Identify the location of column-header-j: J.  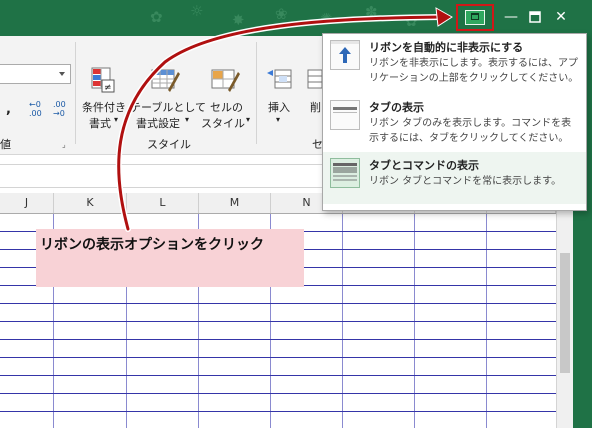
(27, 203).